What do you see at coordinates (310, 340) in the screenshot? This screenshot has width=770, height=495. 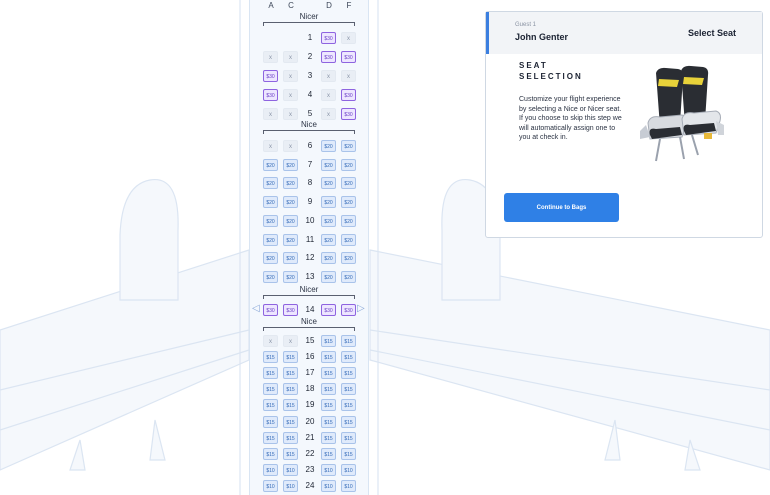 I see `row-number: 15` at bounding box center [310, 340].